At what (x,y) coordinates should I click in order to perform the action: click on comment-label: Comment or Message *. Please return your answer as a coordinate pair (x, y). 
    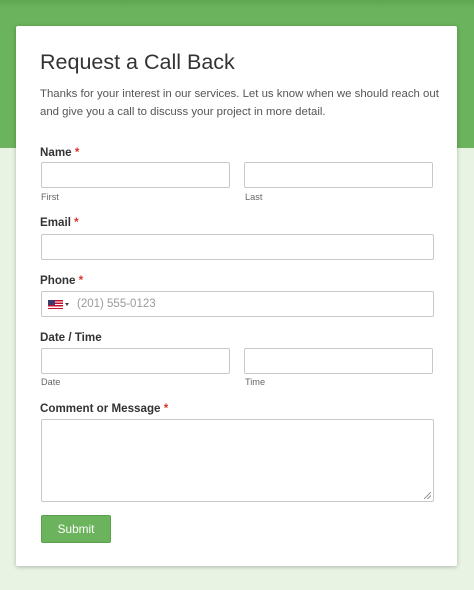
    Looking at the image, I should click on (104, 408).